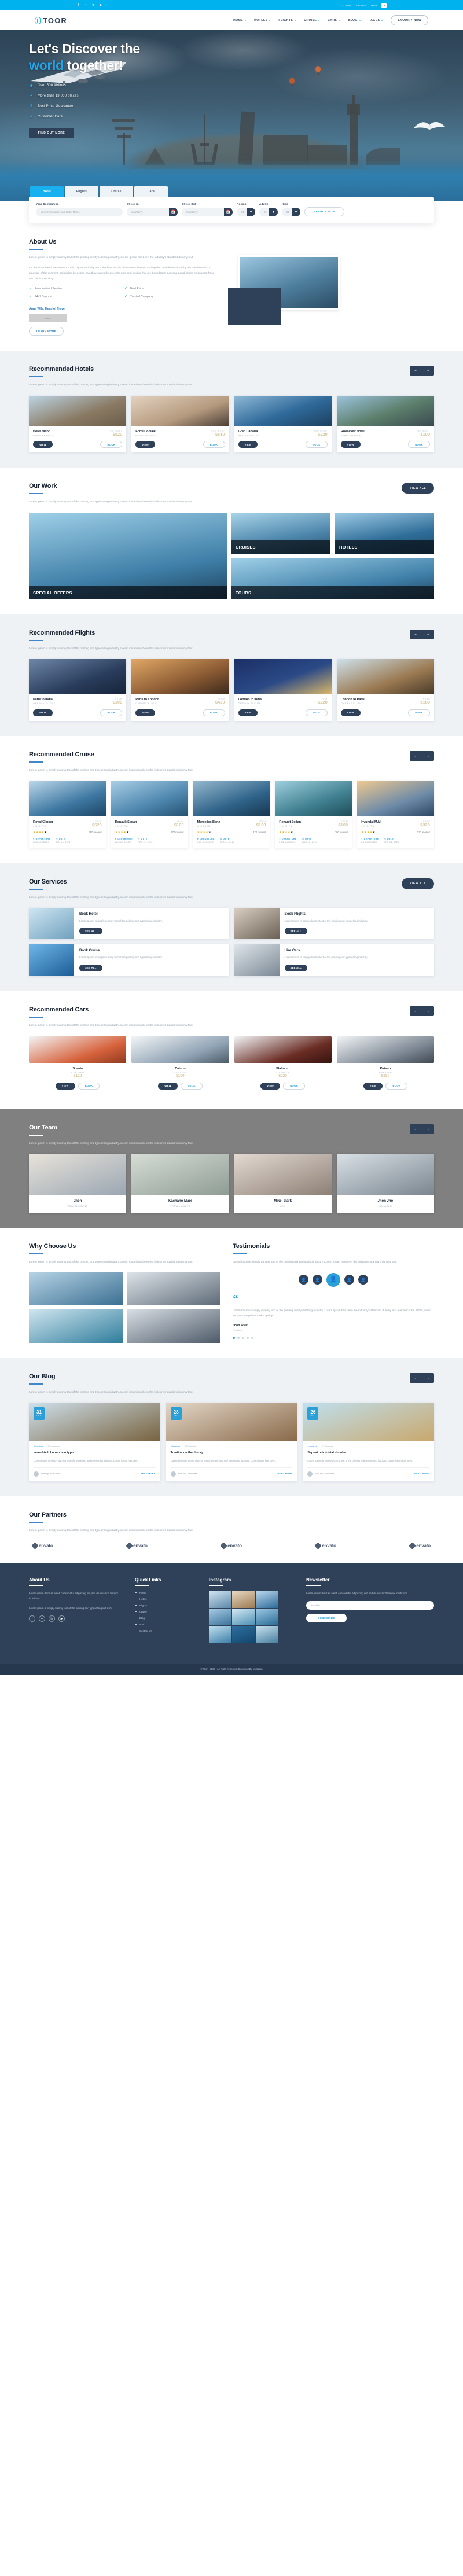  What do you see at coordinates (385, 1183) in the screenshot?
I see `team-card: Jhon Jho MANAGER` at bounding box center [385, 1183].